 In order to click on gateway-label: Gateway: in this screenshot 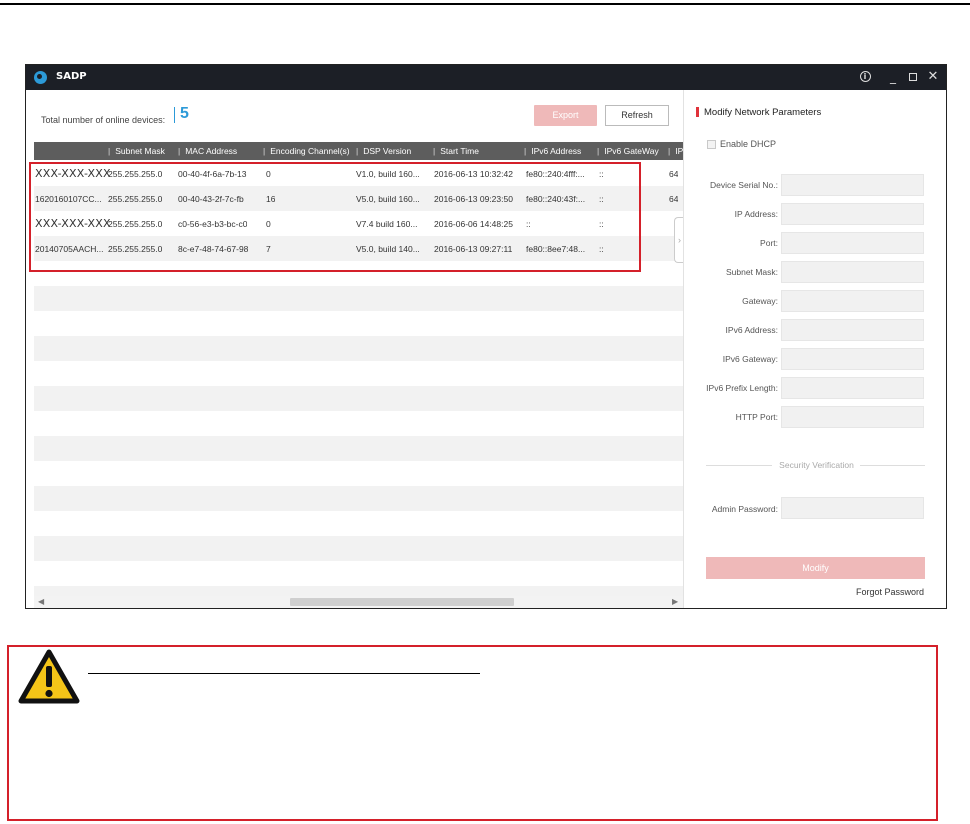, I will do `click(760, 301)`.